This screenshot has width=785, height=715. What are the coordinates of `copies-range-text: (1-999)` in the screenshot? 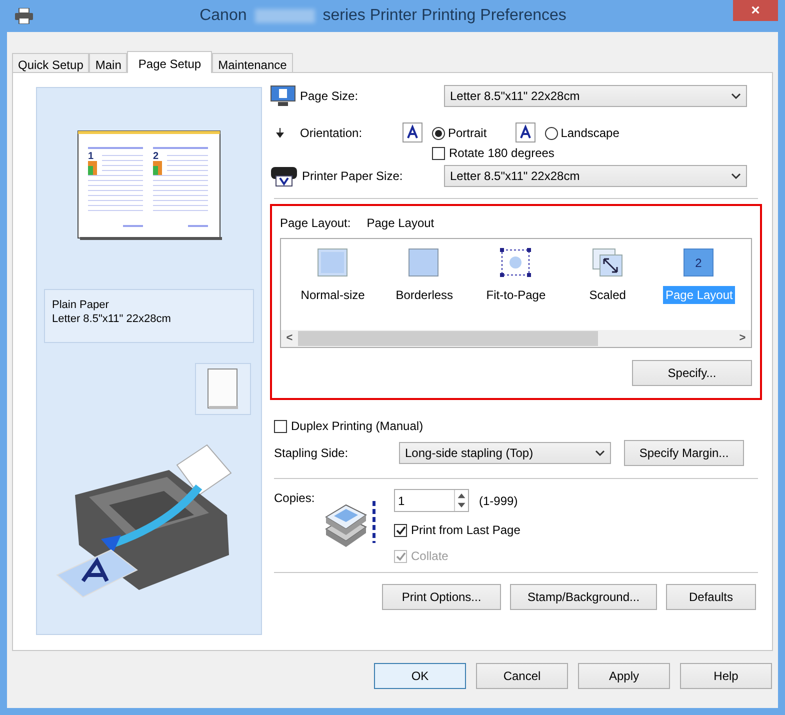 It's located at (498, 501).